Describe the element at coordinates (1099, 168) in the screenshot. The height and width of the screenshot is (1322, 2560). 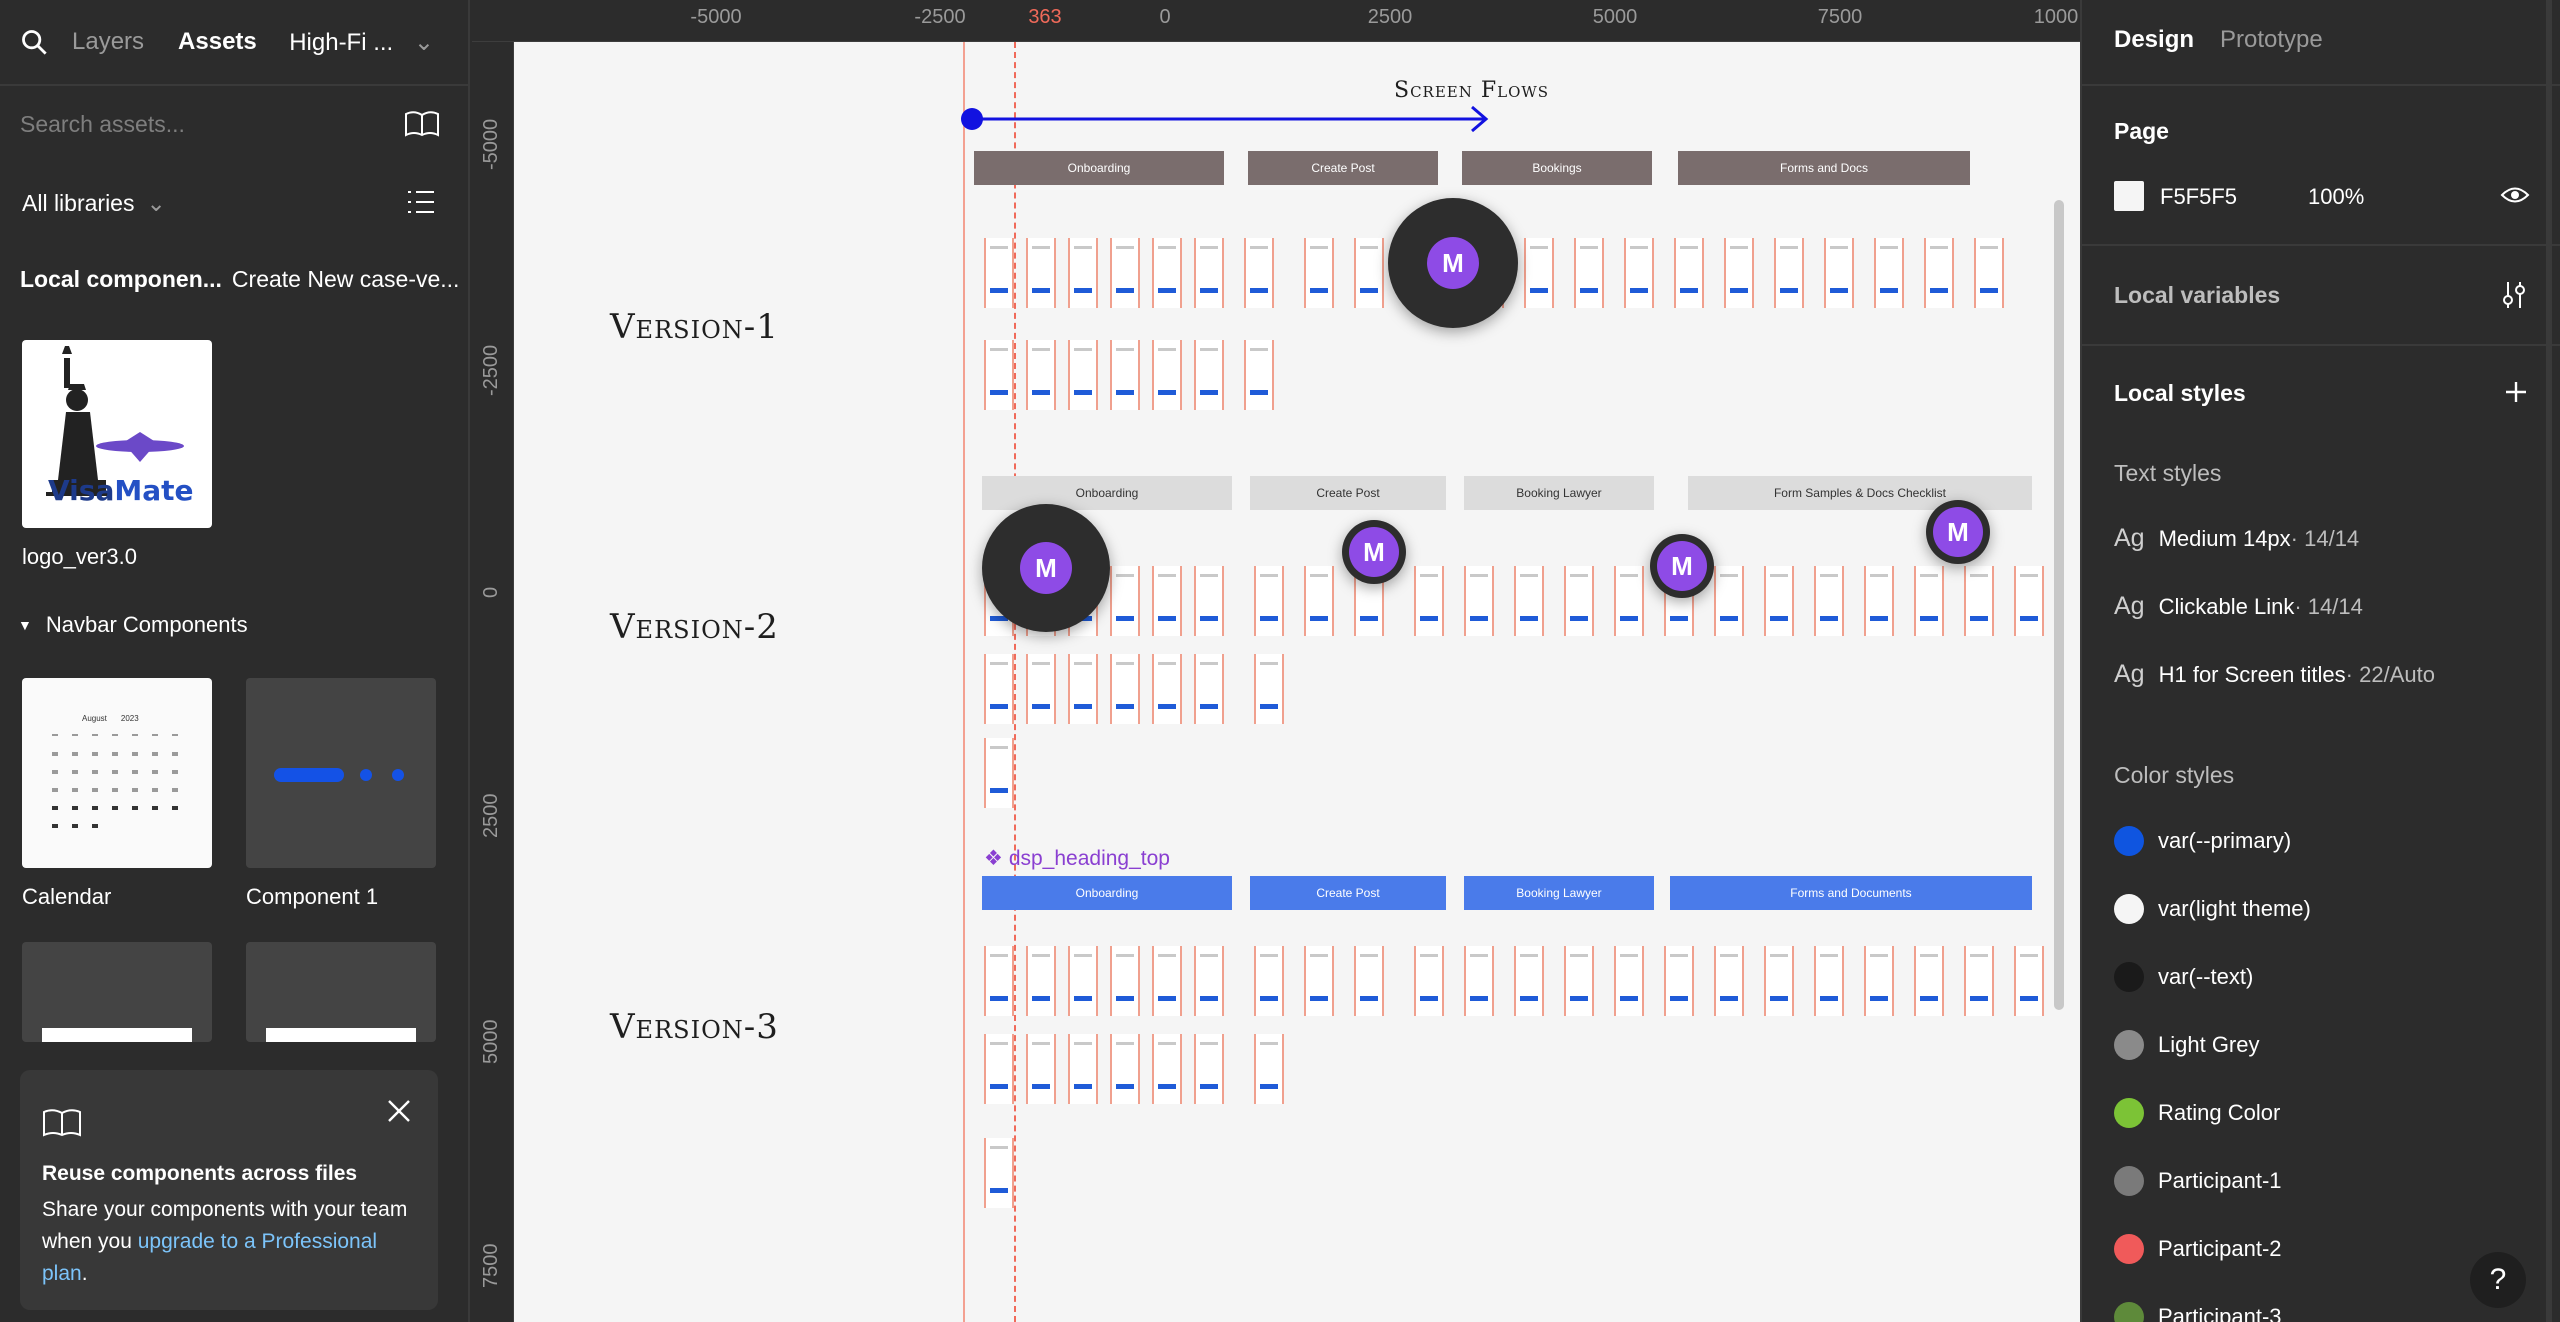
I see `v1-section-onboarding: Onboarding` at that location.